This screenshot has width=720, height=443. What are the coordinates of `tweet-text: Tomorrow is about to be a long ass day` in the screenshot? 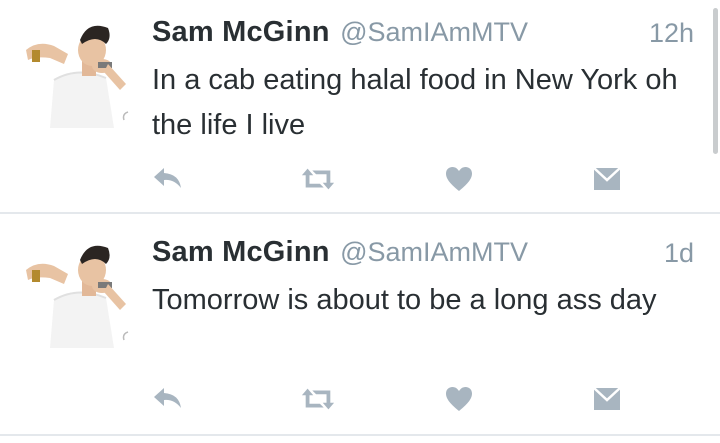 It's located at (404, 300).